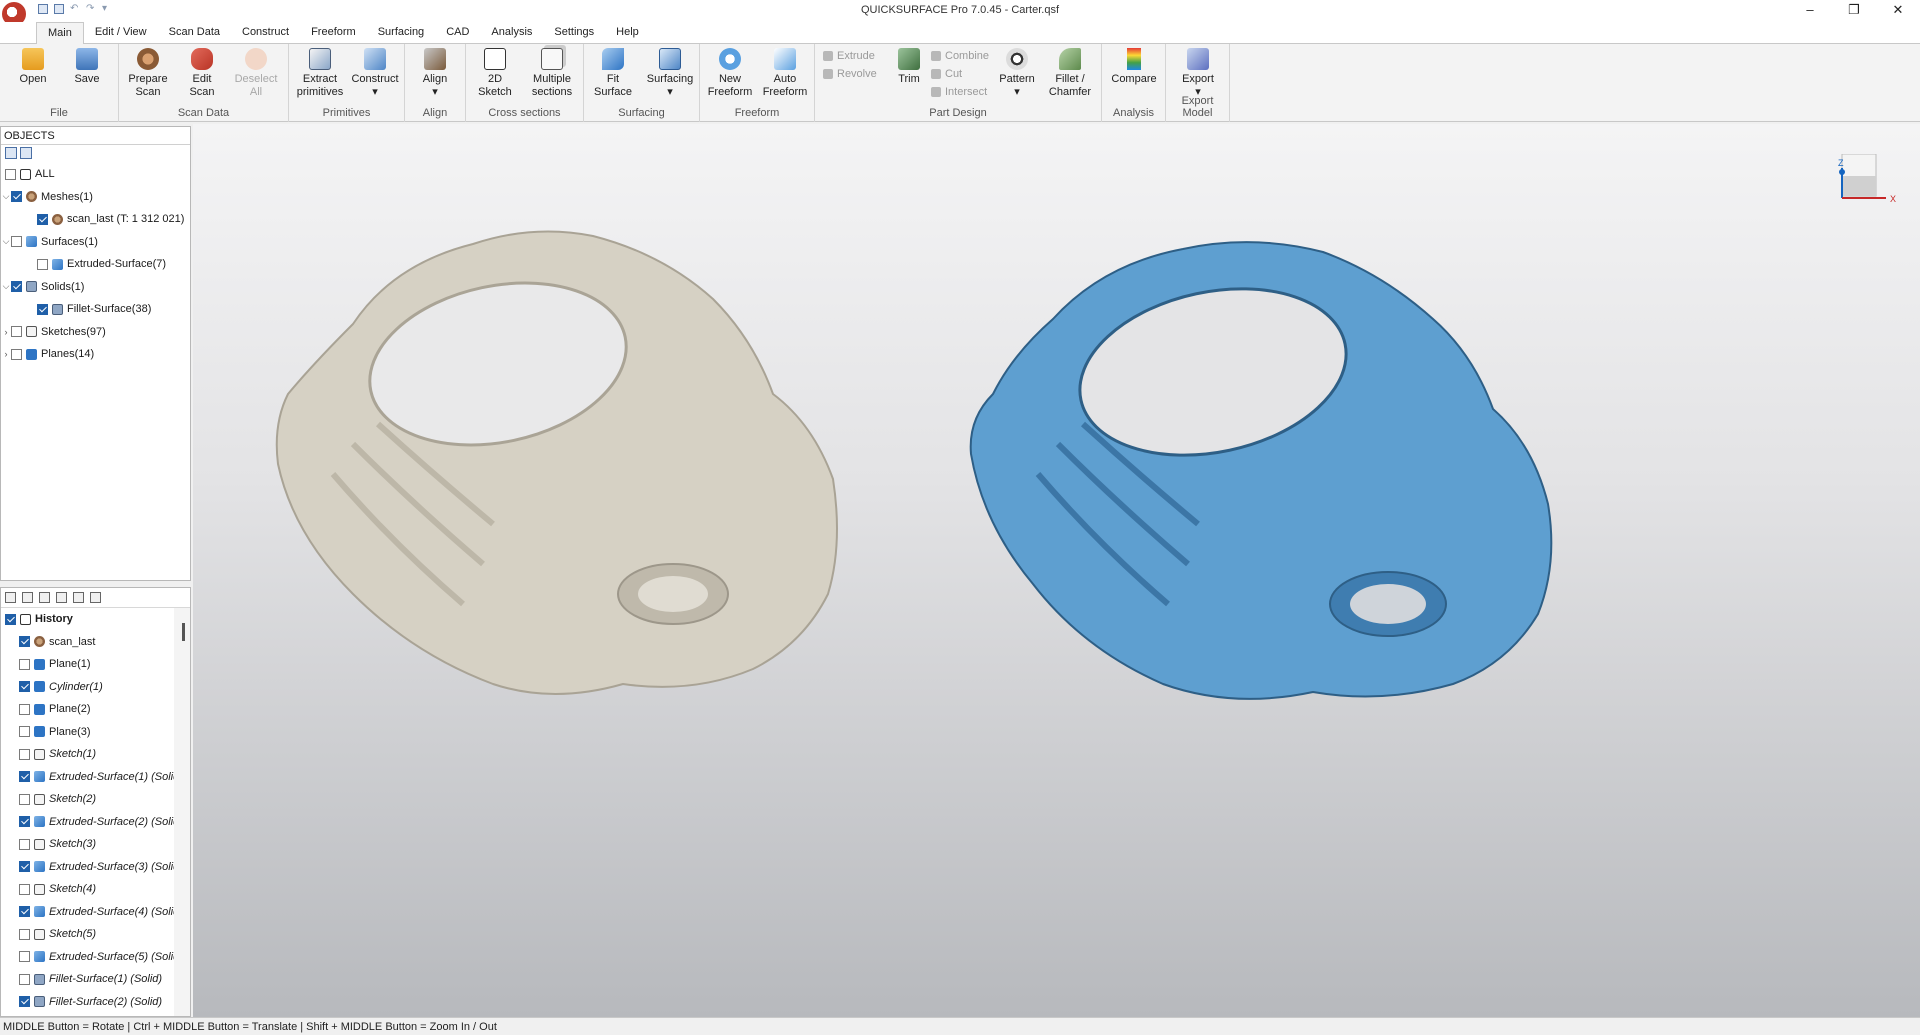 The width and height of the screenshot is (1920, 1035). I want to click on first-step-icon, so click(78, 597).